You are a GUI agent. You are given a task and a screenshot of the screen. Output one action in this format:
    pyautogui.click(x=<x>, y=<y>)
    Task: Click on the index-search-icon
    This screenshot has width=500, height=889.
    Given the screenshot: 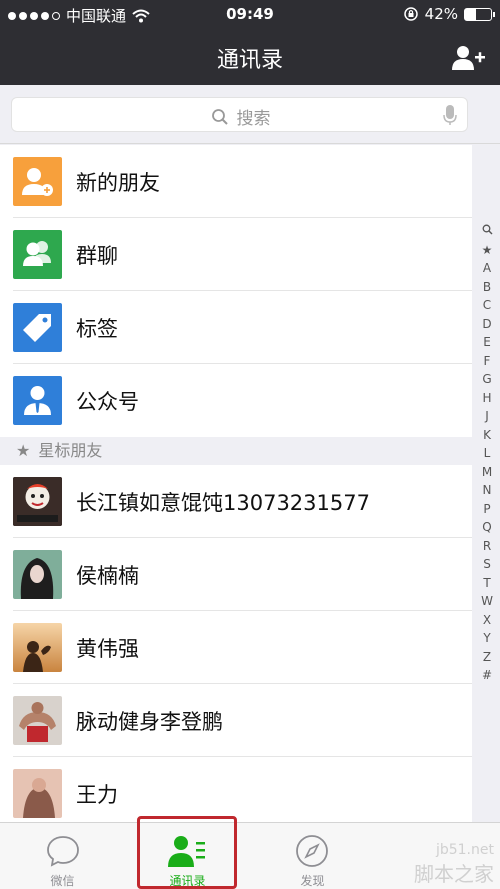 What is the action you would take?
    pyautogui.click(x=487, y=231)
    